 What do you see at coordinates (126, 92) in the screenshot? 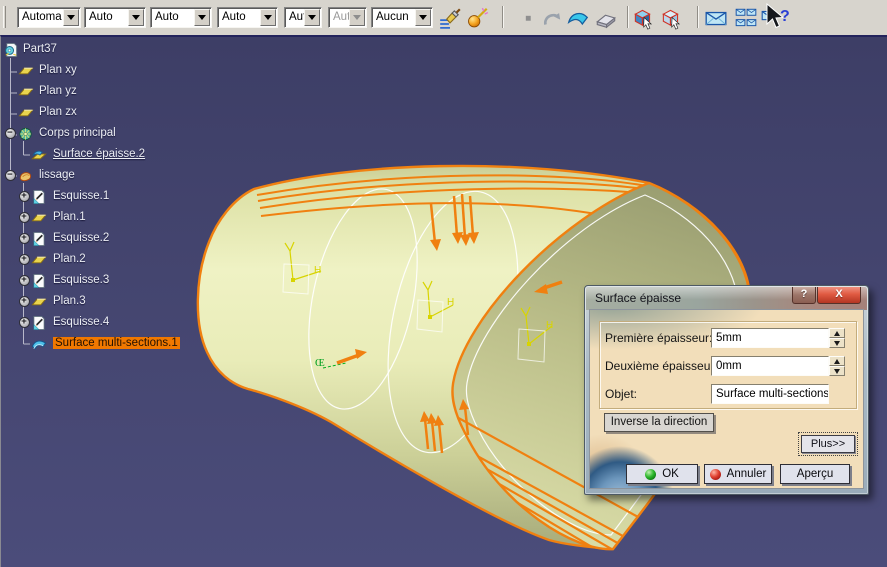
I see `tree-item-plan-yz: Plan yz` at bounding box center [126, 92].